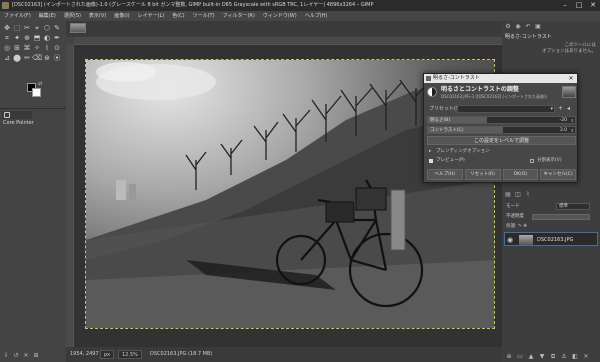 The height and width of the screenshot is (362, 600). I want to click on mode-select: 標準, so click(573, 206).